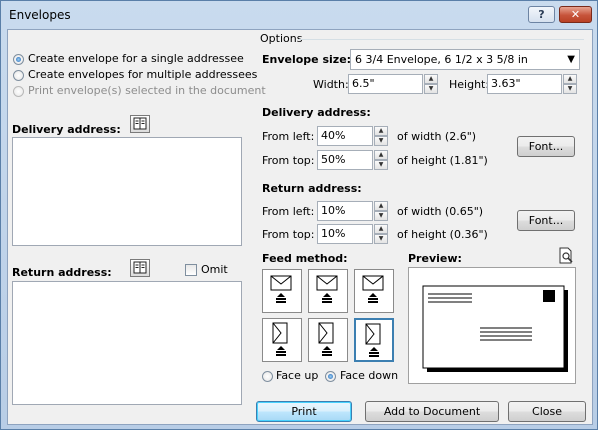 This screenshot has width=598, height=430. Describe the element at coordinates (442, 160) in the screenshot. I see `delivery-from-top-note: of height (1.81")` at that location.